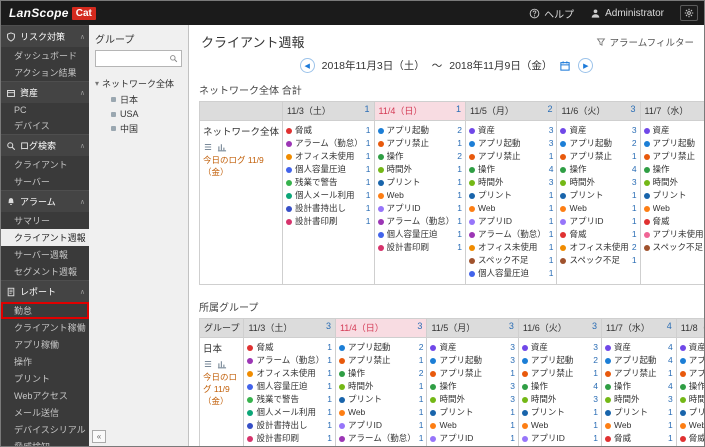 Image resolution: width=705 pixels, height=447 pixels. I want to click on sidebar-item: ダッシュボード, so click(45, 55).